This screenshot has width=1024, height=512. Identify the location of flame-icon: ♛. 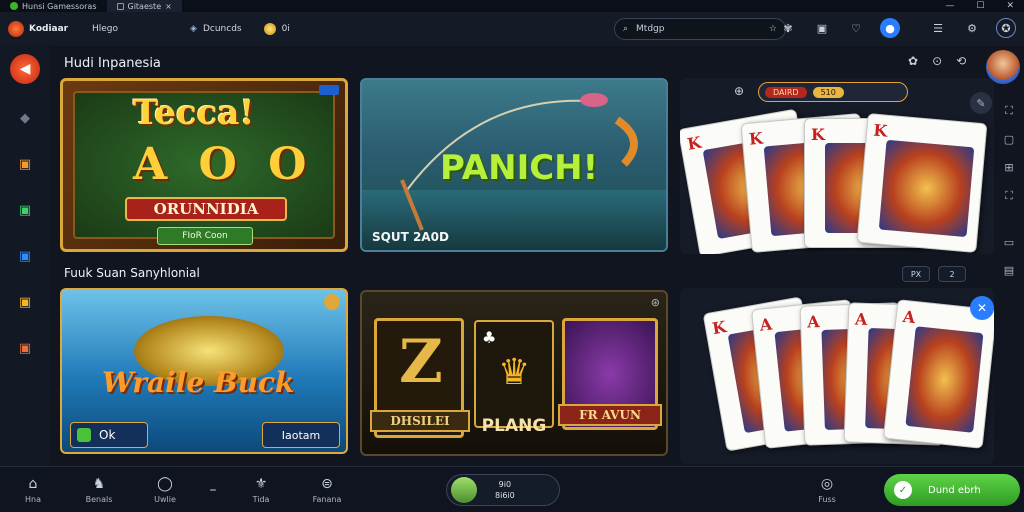
(514, 372).